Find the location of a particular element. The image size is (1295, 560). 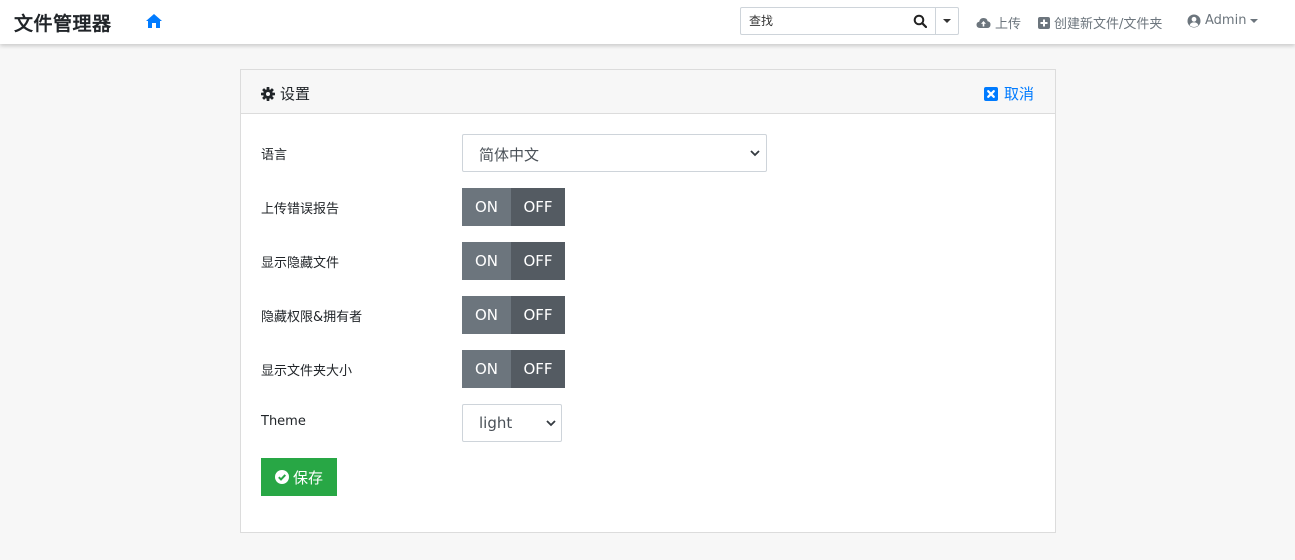

admin-label: Admin is located at coordinates (1226, 20).